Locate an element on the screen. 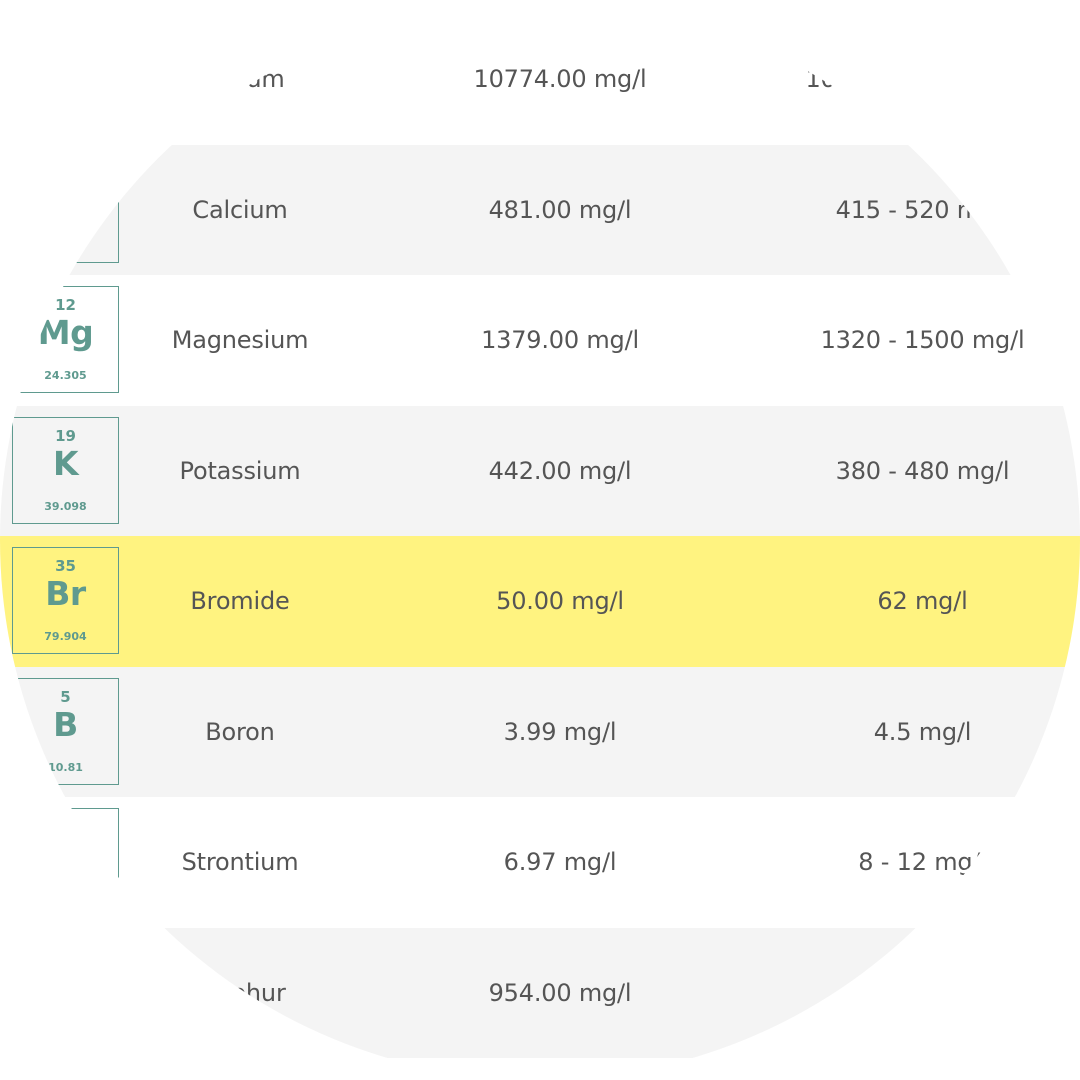  element-tile: 20 Ca 40.078 is located at coordinates (65, 209).